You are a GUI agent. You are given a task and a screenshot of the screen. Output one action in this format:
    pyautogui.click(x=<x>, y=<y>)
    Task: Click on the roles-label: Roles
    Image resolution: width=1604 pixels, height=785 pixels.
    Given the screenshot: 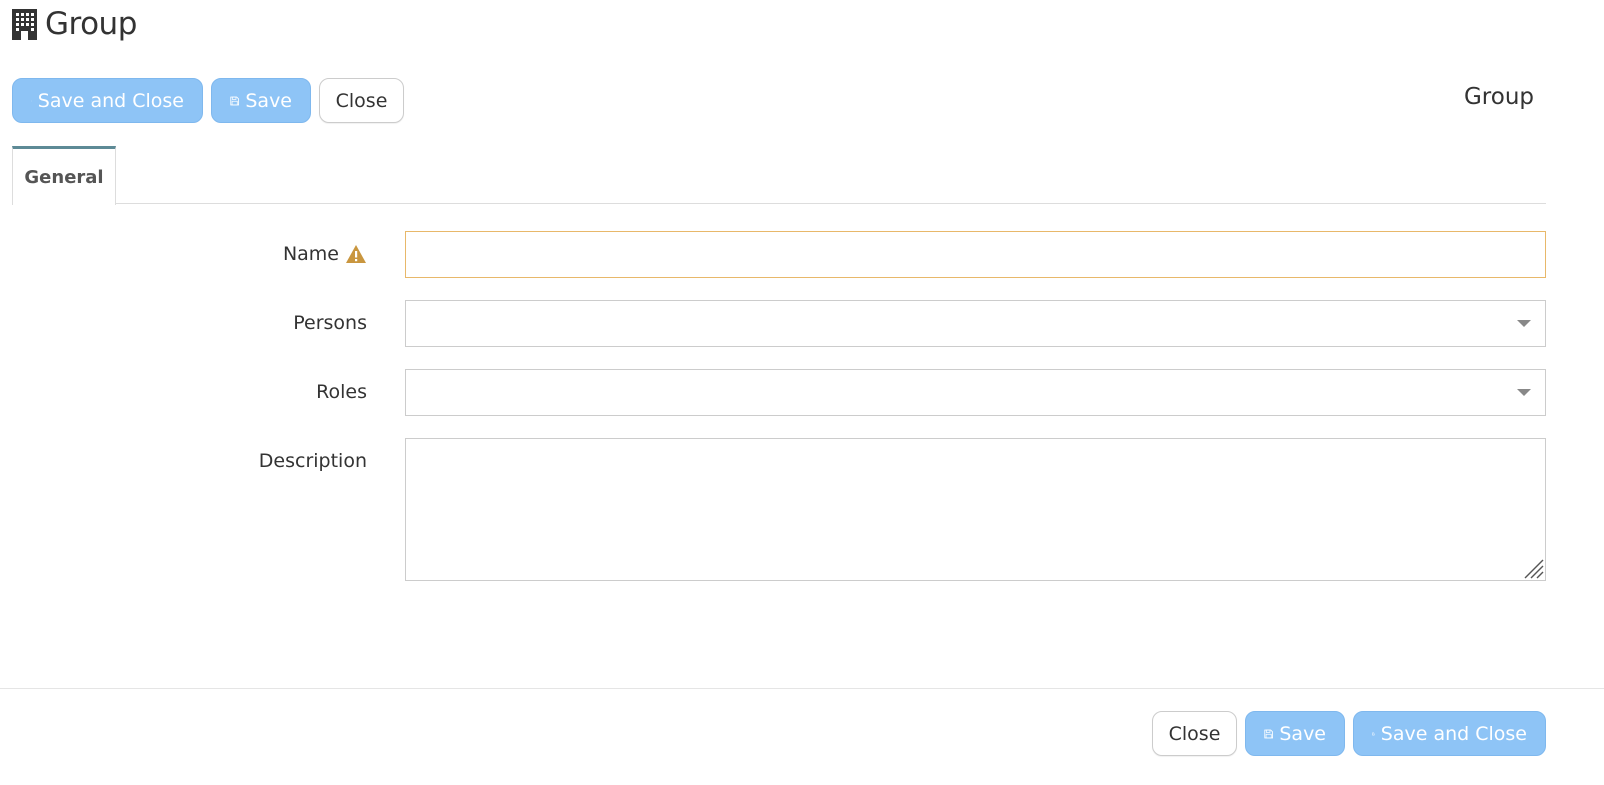 What is the action you would take?
    pyautogui.click(x=341, y=392)
    